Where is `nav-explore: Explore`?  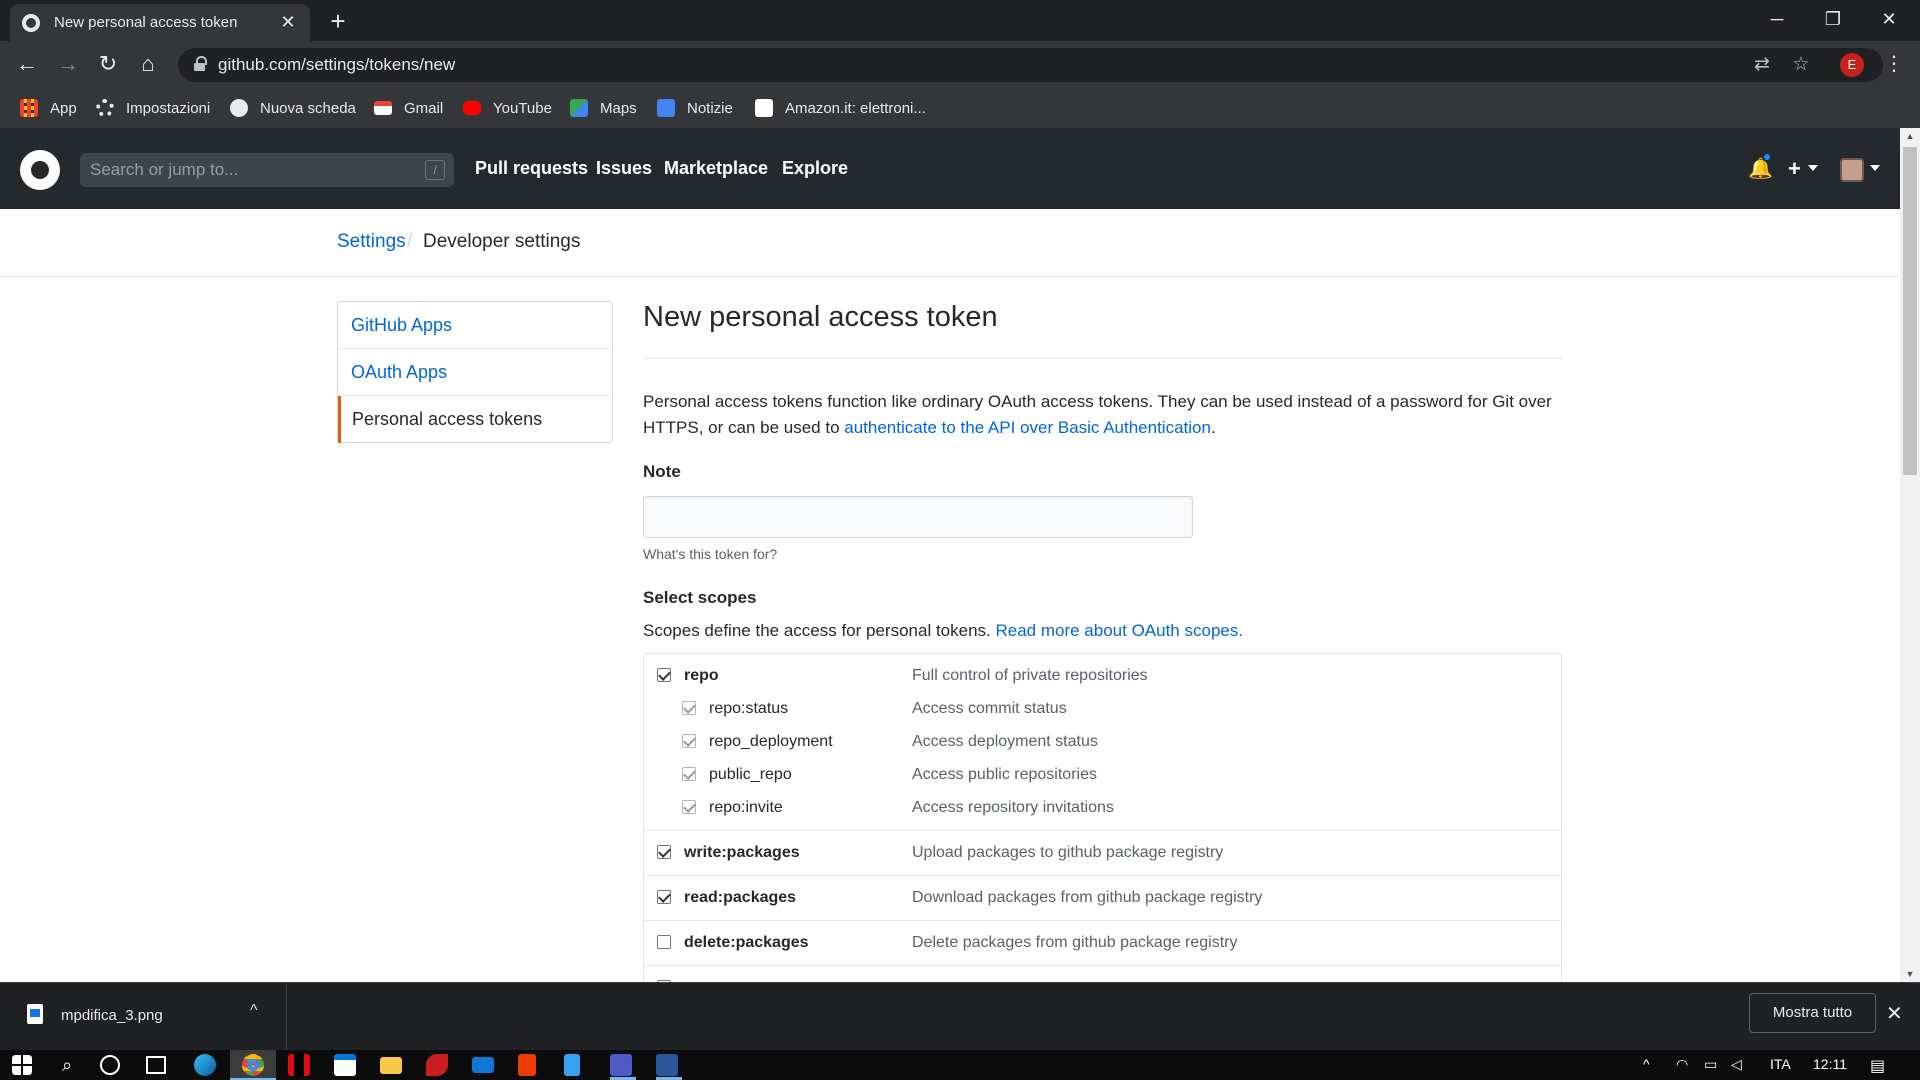 nav-explore: Explore is located at coordinates (815, 168).